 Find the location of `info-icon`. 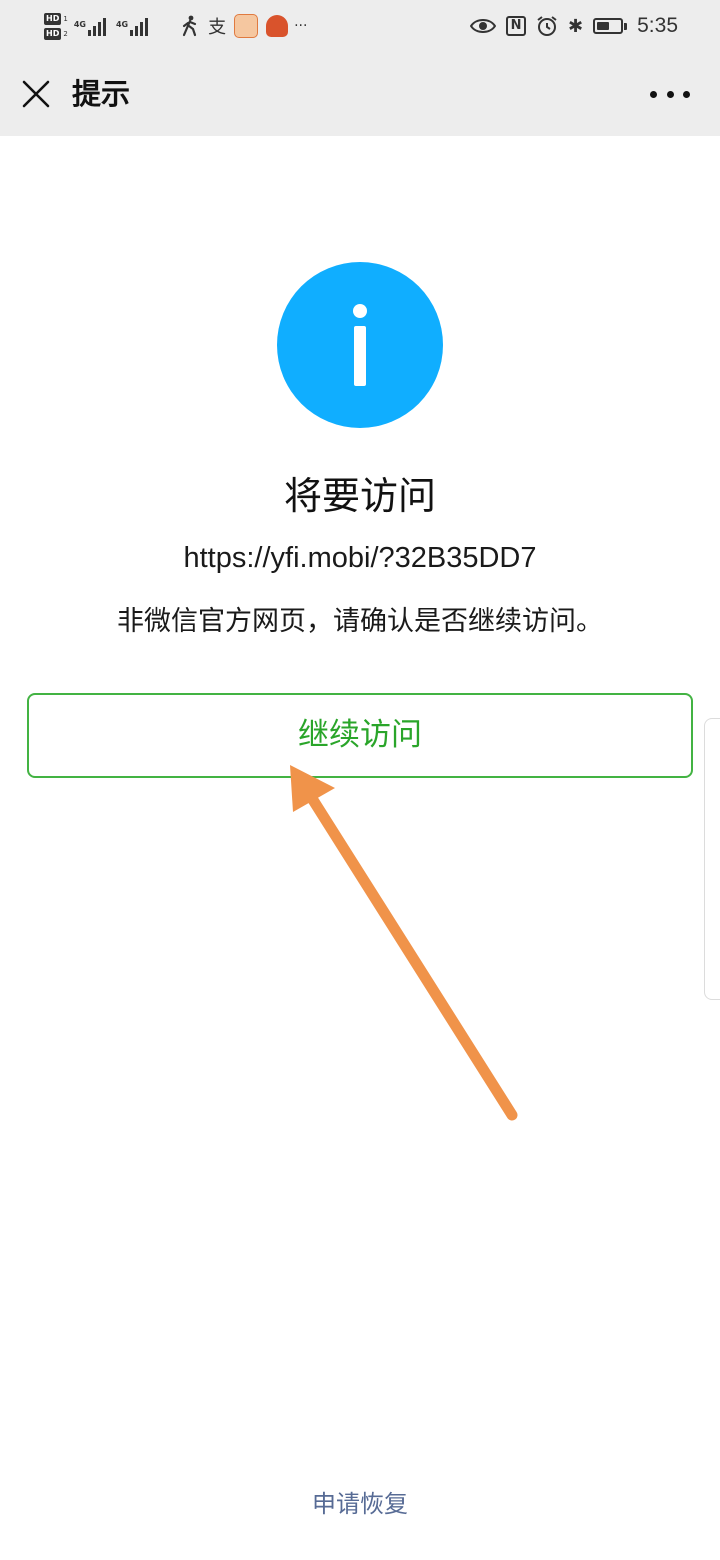

info-icon is located at coordinates (360, 345).